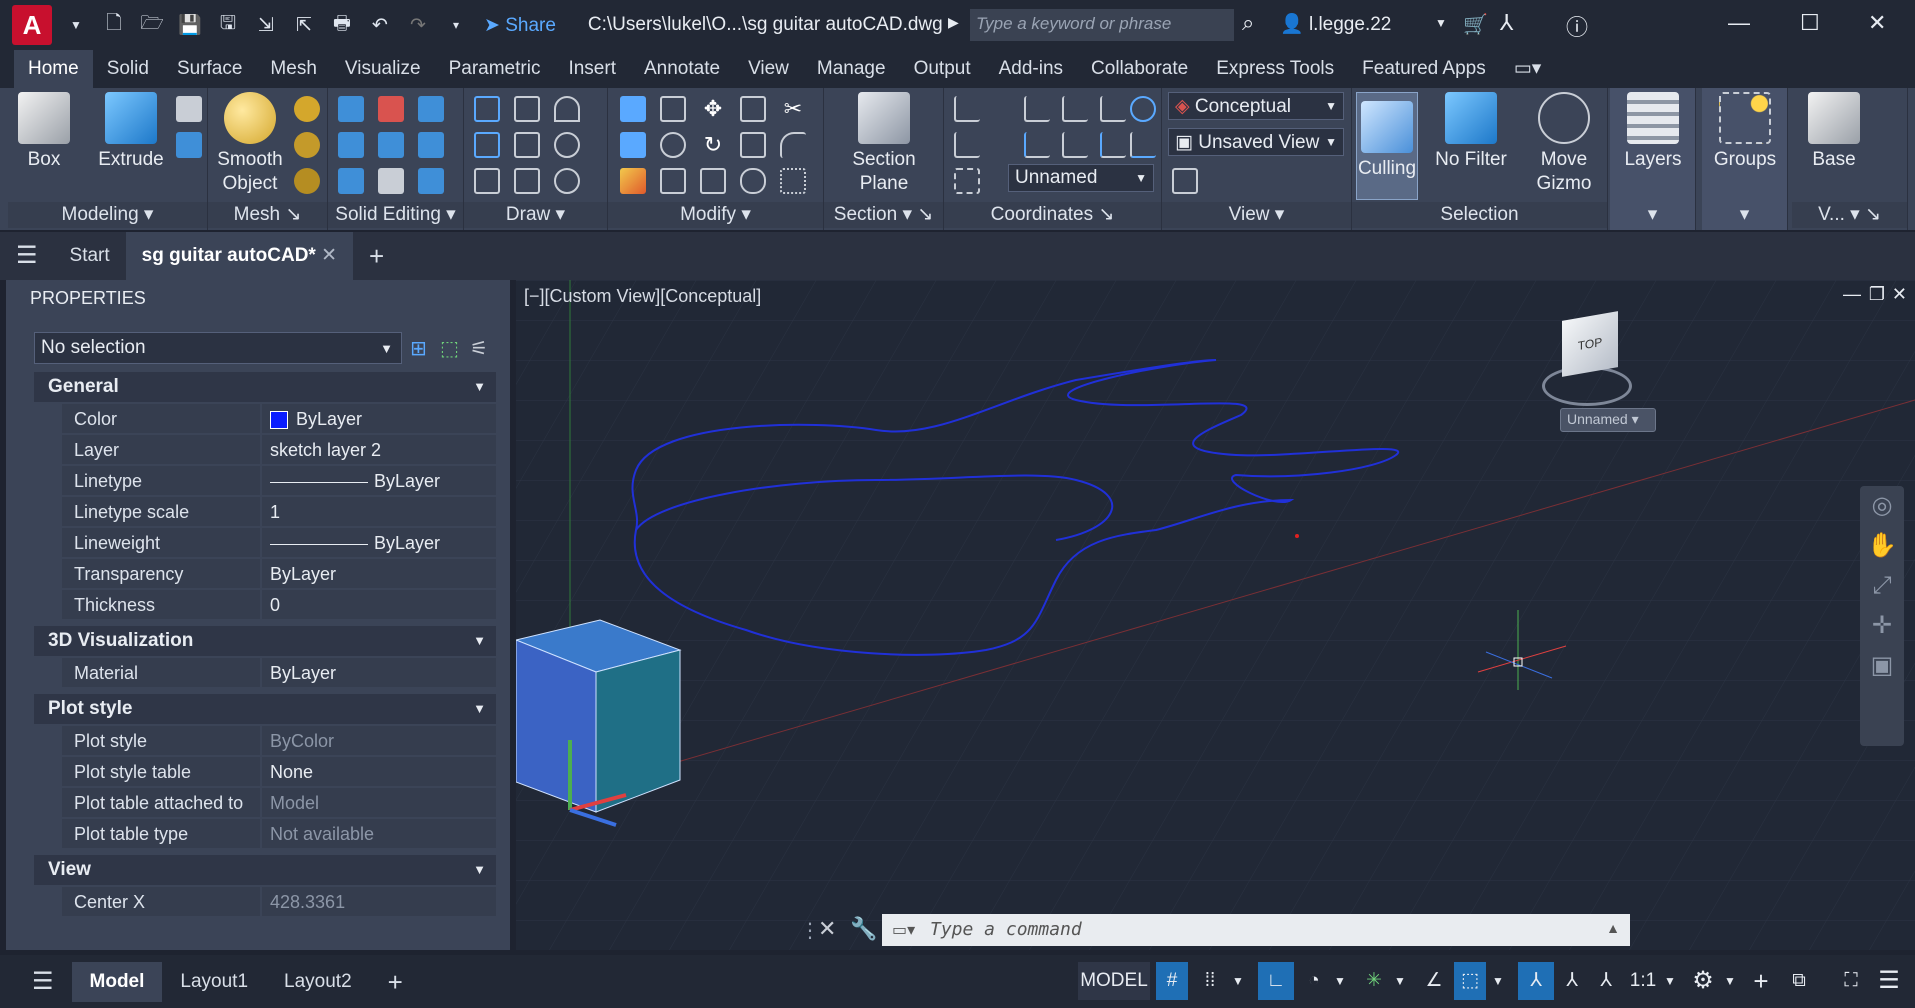 This screenshot has height=1008, width=1915. What do you see at coordinates (1102, 25) in the screenshot?
I see `search-input: Type a keyword or phrase` at bounding box center [1102, 25].